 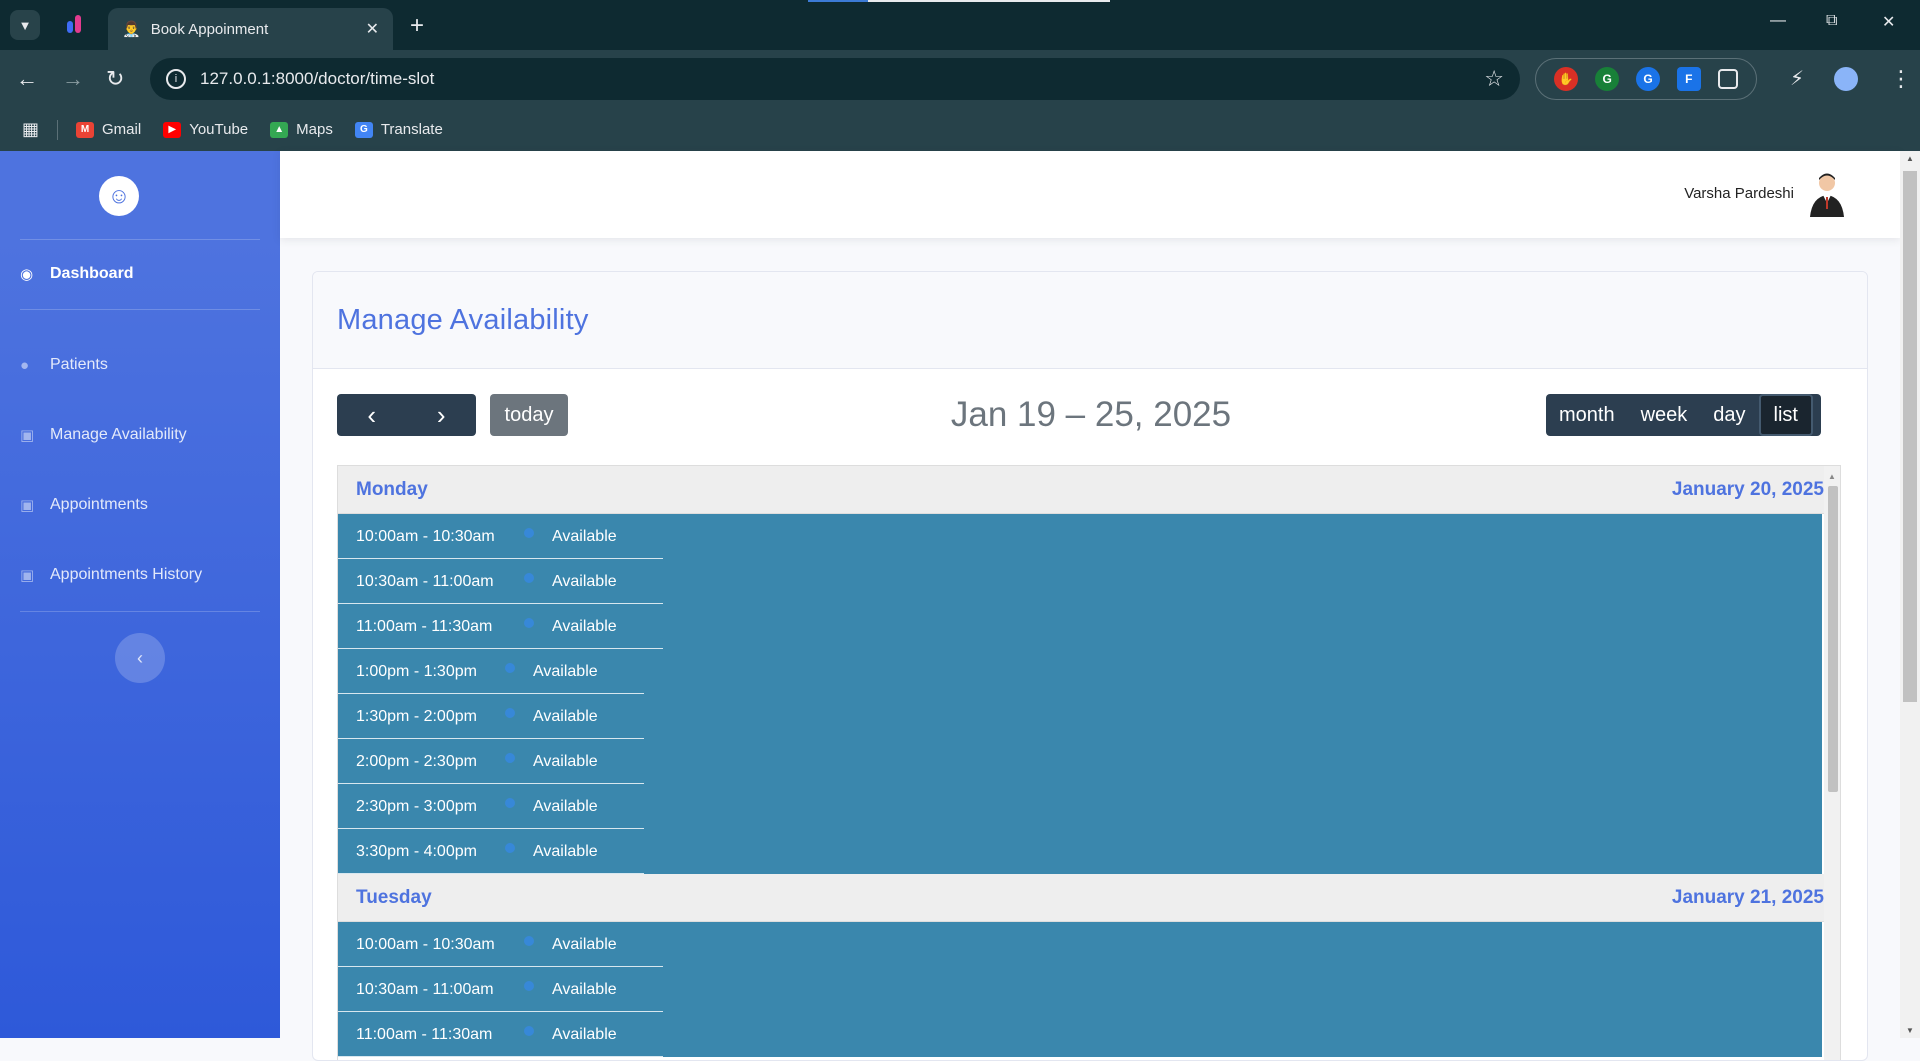 What do you see at coordinates (372, 29) in the screenshot?
I see `close-tab-icon: ✕` at bounding box center [372, 29].